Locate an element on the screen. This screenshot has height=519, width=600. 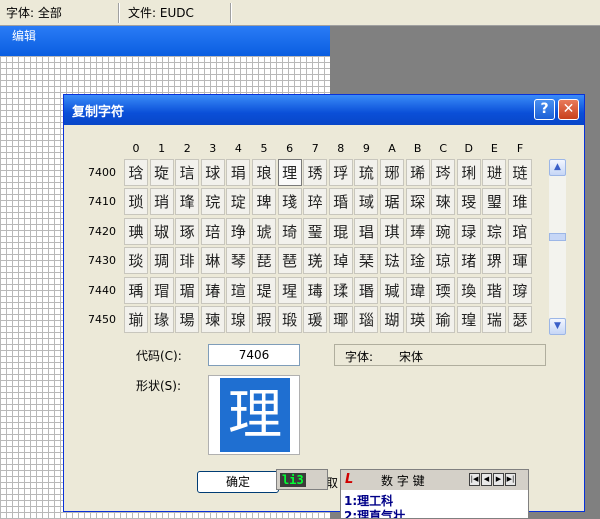
help-button: ? is located at coordinates (544, 109).